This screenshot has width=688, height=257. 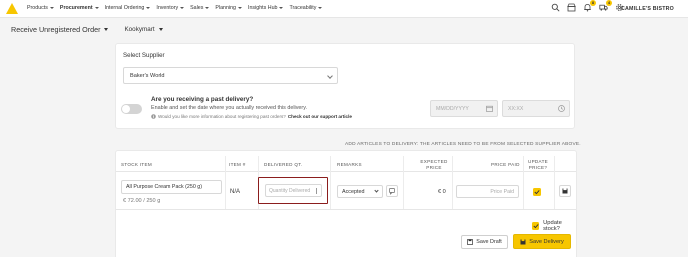 What do you see at coordinates (434, 165) in the screenshot?
I see `header-expected-price: EXPECTED PRICE` at bounding box center [434, 165].